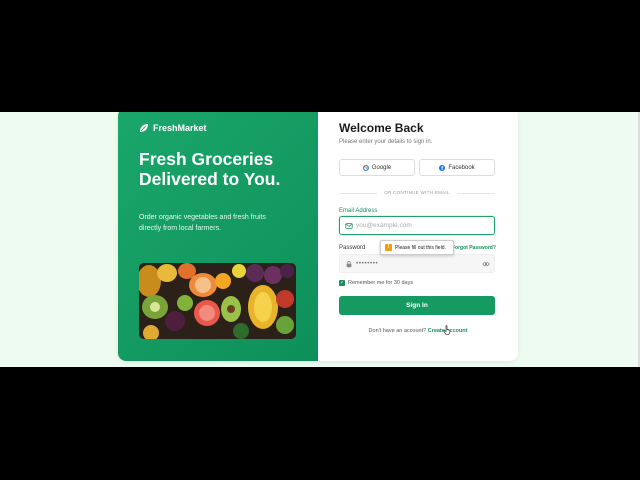 The image size is (640, 480). What do you see at coordinates (381, 283) in the screenshot?
I see `remember-label: Remember me for 30 days` at bounding box center [381, 283].